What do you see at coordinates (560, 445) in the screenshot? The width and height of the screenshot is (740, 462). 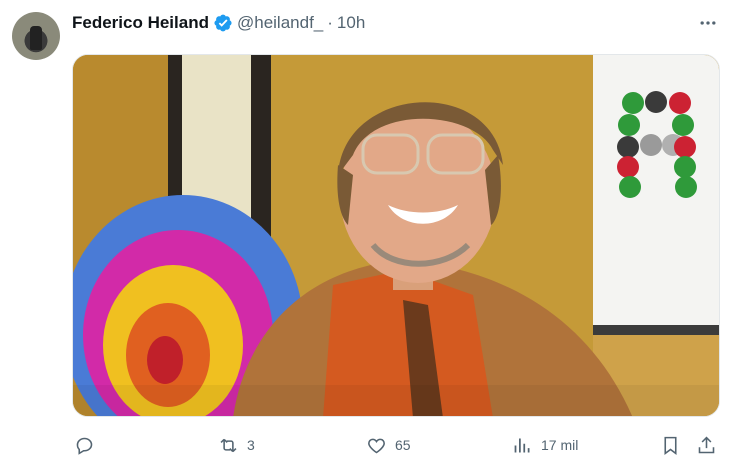 I see `views-count: 17 mil` at bounding box center [560, 445].